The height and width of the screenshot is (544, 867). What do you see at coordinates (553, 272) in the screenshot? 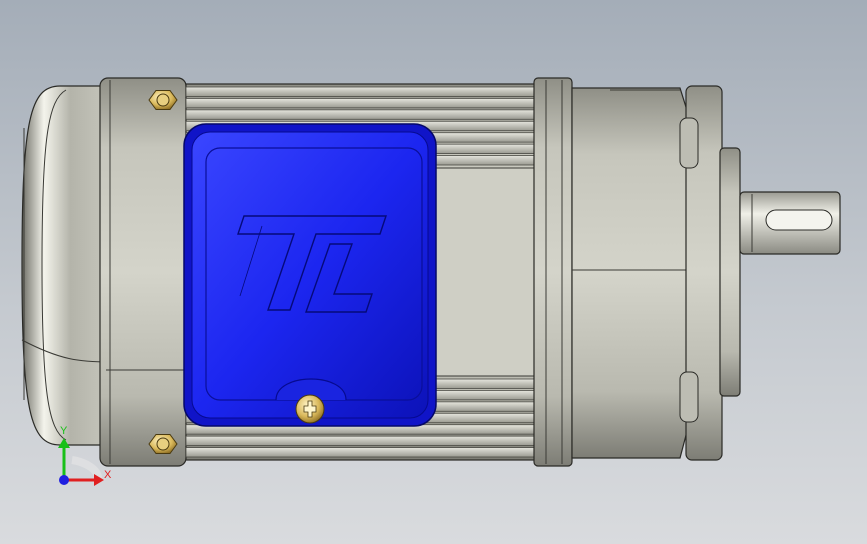
I see `front-ring` at bounding box center [553, 272].